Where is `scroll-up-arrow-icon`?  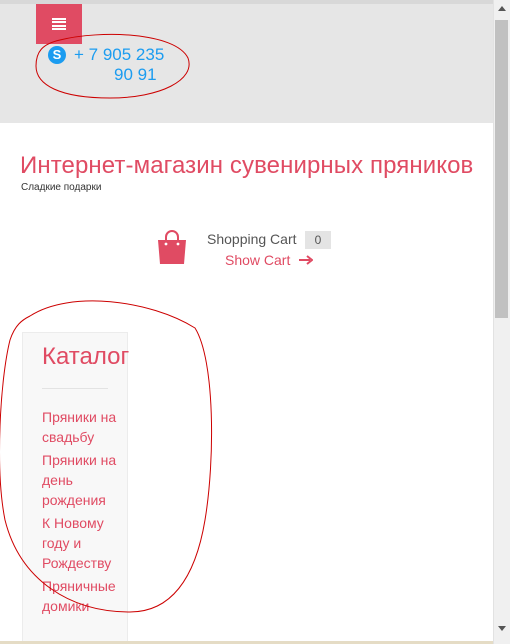
scroll-up-arrow-icon is located at coordinates (502, 8).